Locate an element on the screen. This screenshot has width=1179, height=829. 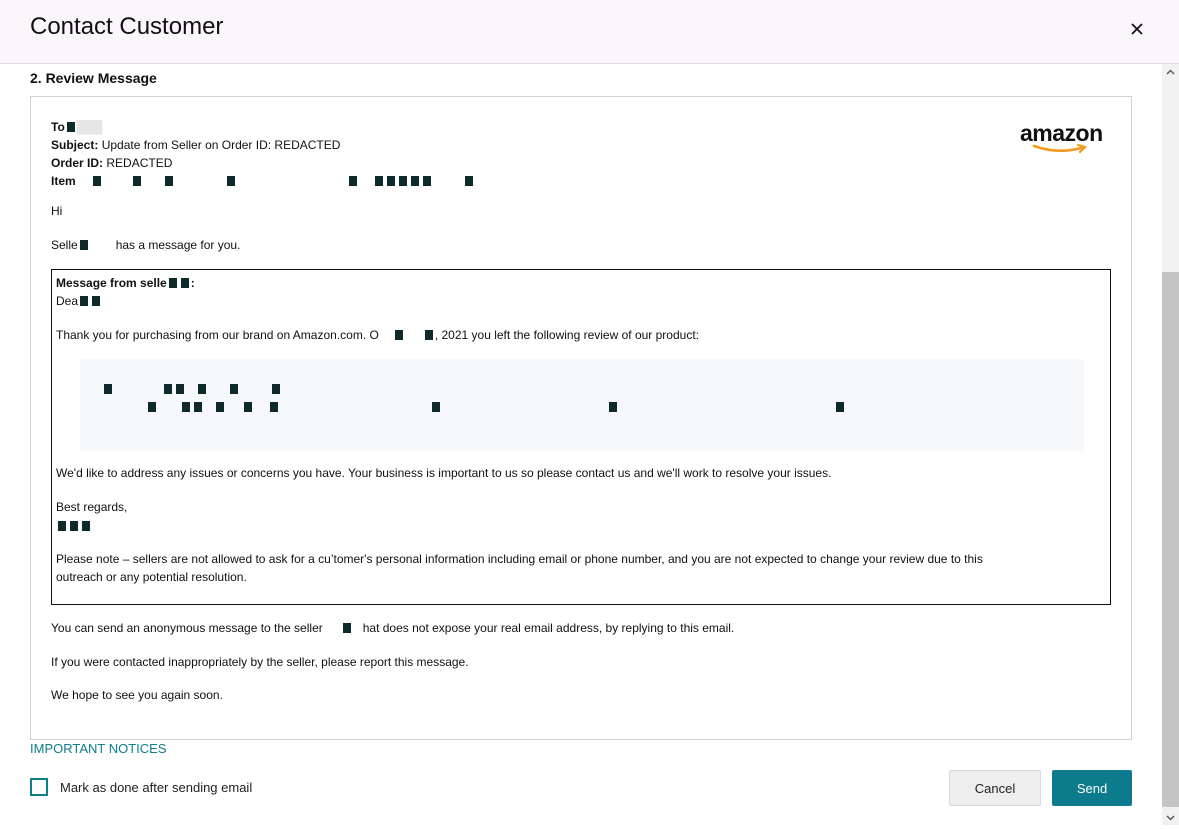
logo-smile-icon is located at coordinates (1060, 148).